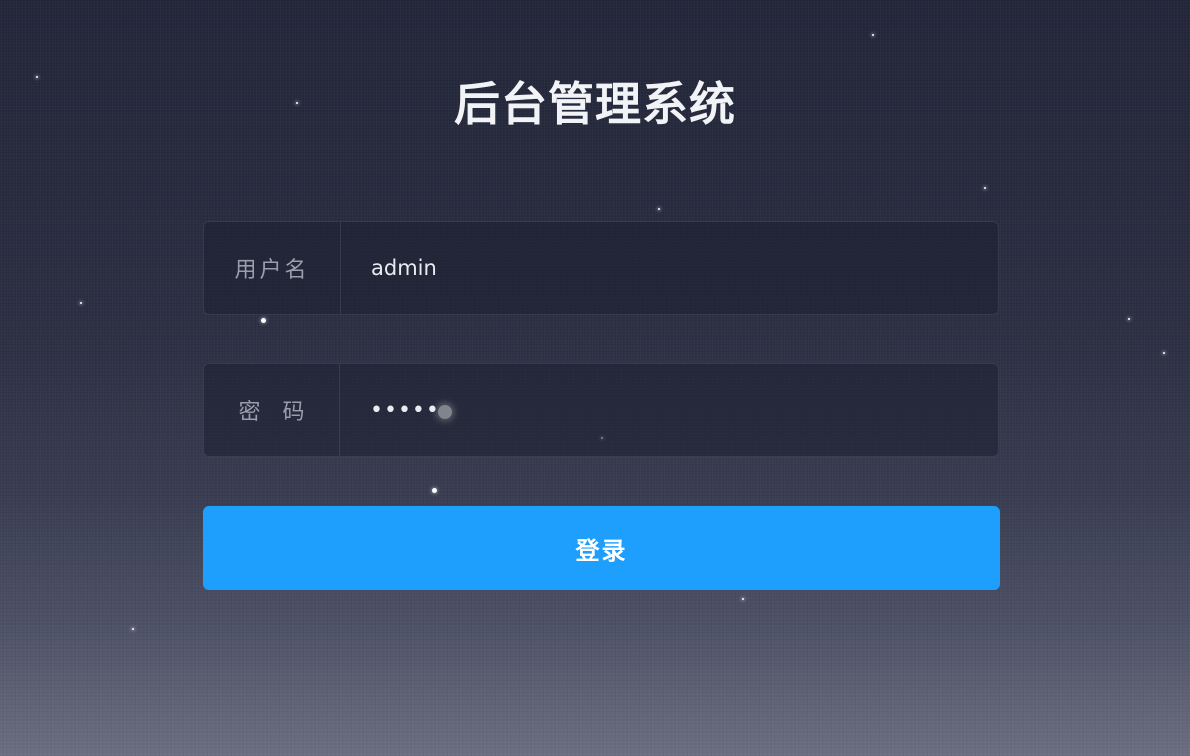 Image resolution: width=1190 pixels, height=756 pixels. What do you see at coordinates (601, 548) in the screenshot?
I see `login-button: 登录` at bounding box center [601, 548].